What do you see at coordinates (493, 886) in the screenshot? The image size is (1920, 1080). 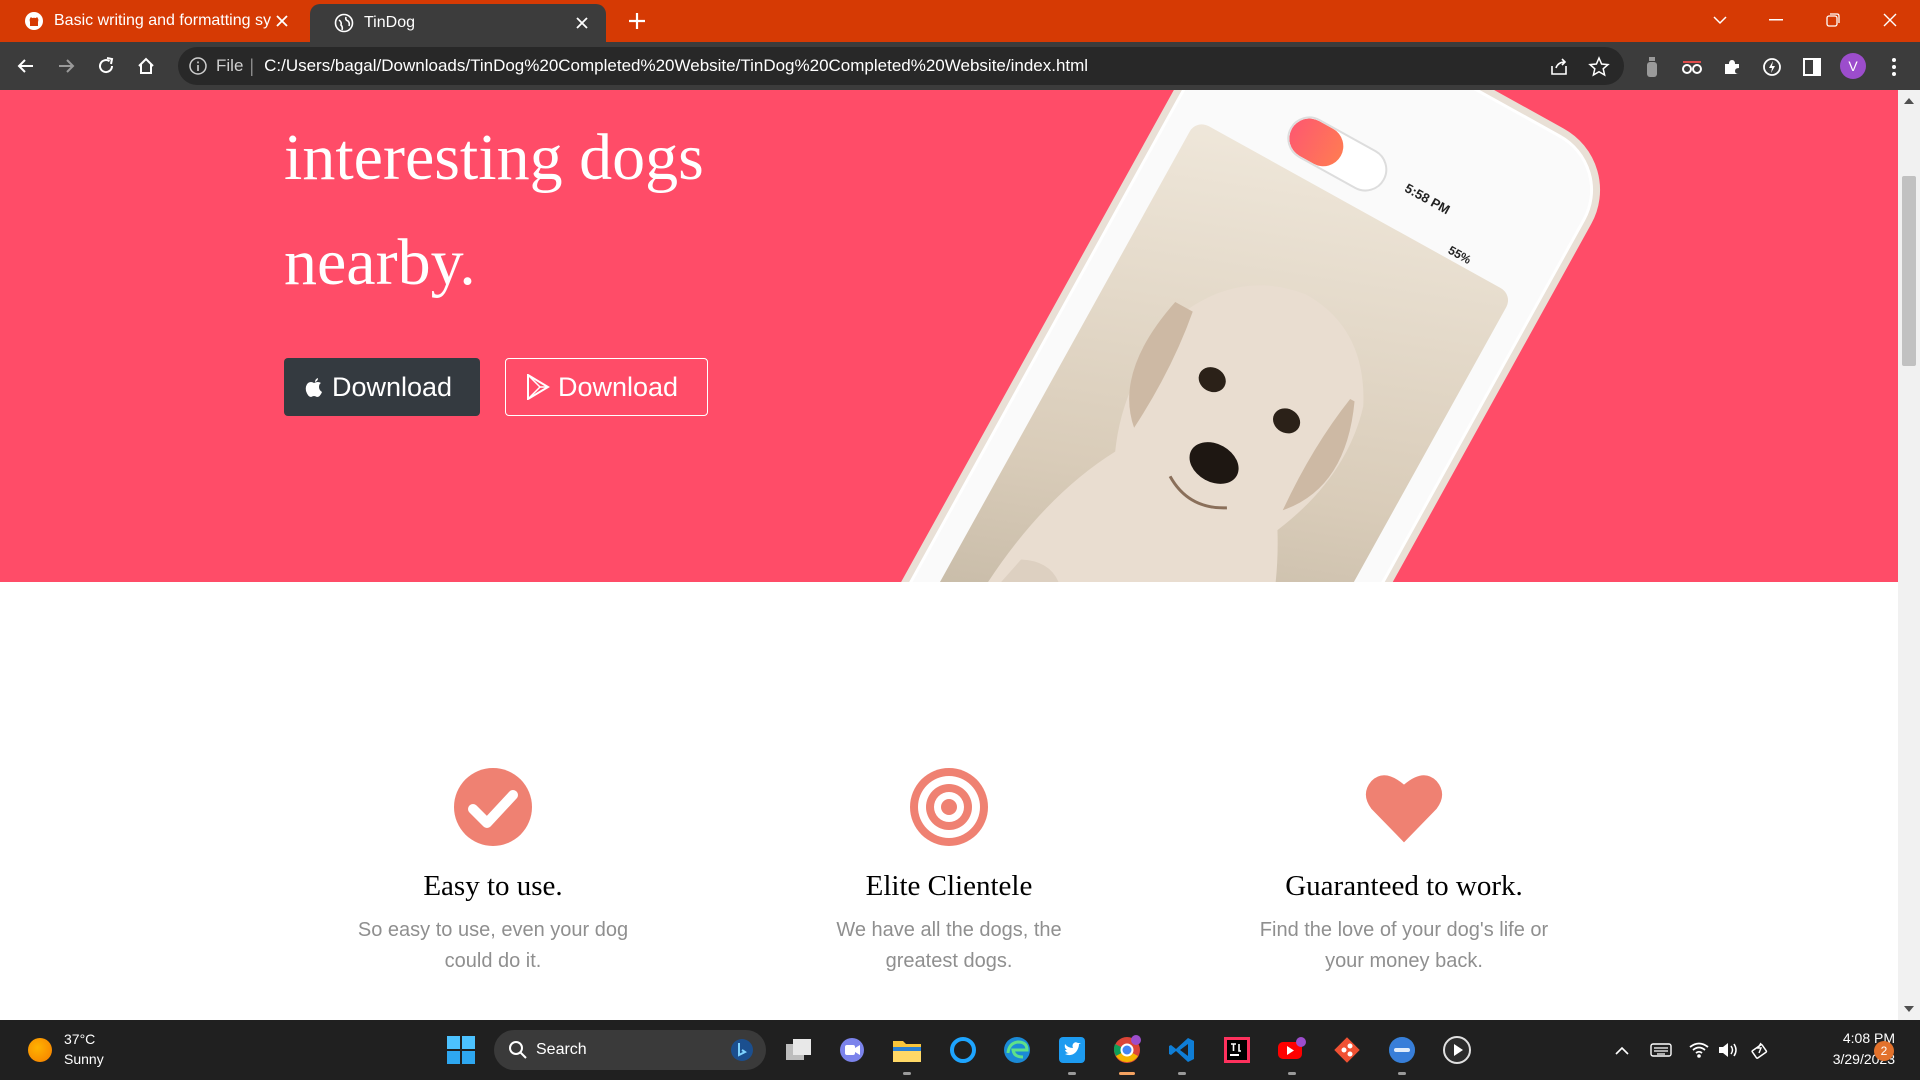 I see `feature-title: Easy to use.` at bounding box center [493, 886].